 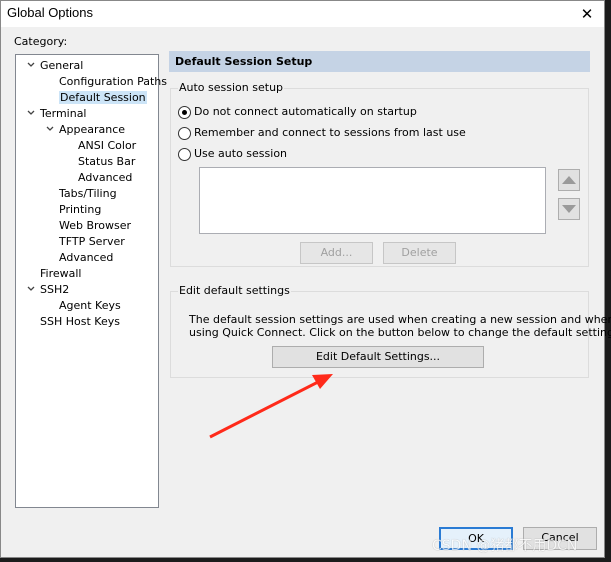 I want to click on triangle-up-icon, so click(x=569, y=180).